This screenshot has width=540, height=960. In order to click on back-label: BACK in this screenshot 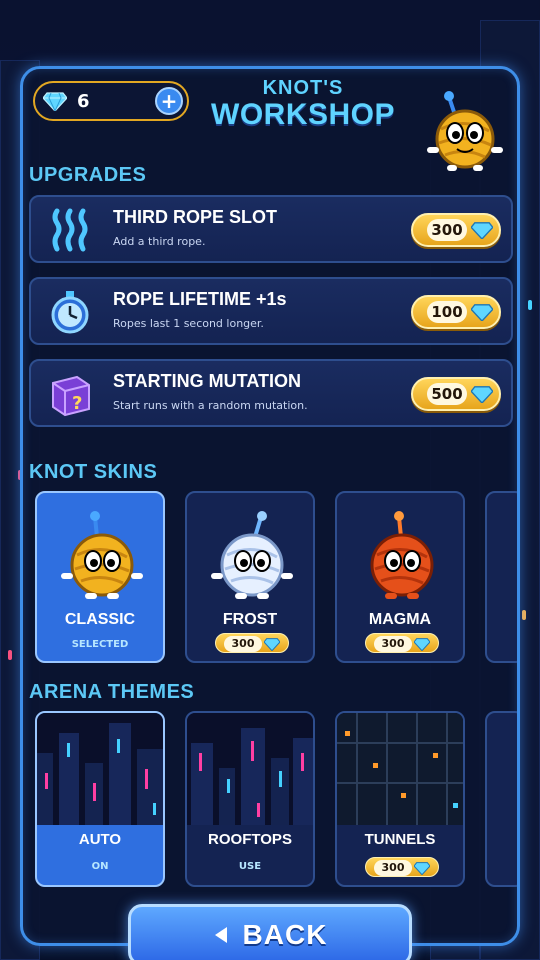, I will do `click(285, 934)`.